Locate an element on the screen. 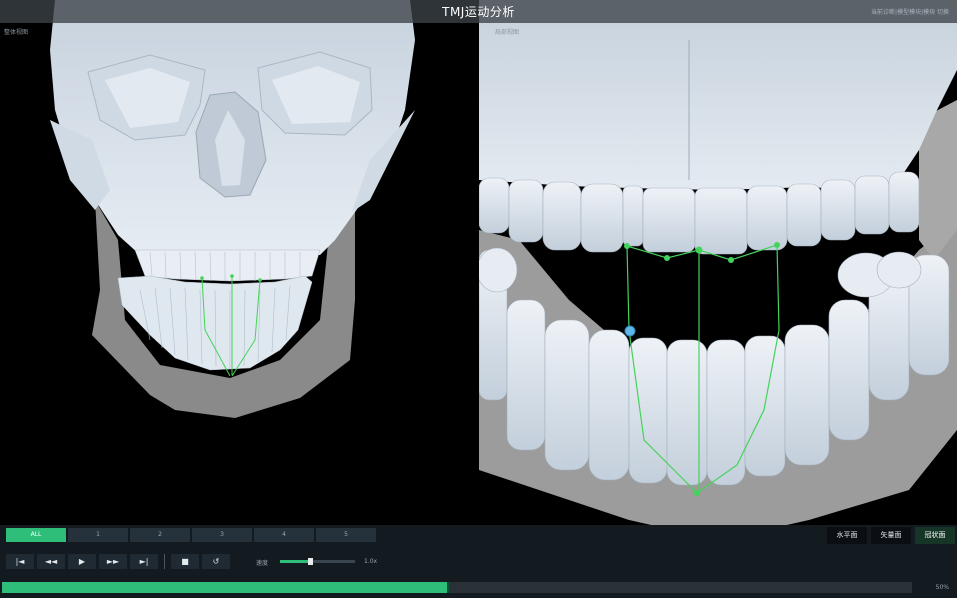  speed-slider is located at coordinates (317, 561).